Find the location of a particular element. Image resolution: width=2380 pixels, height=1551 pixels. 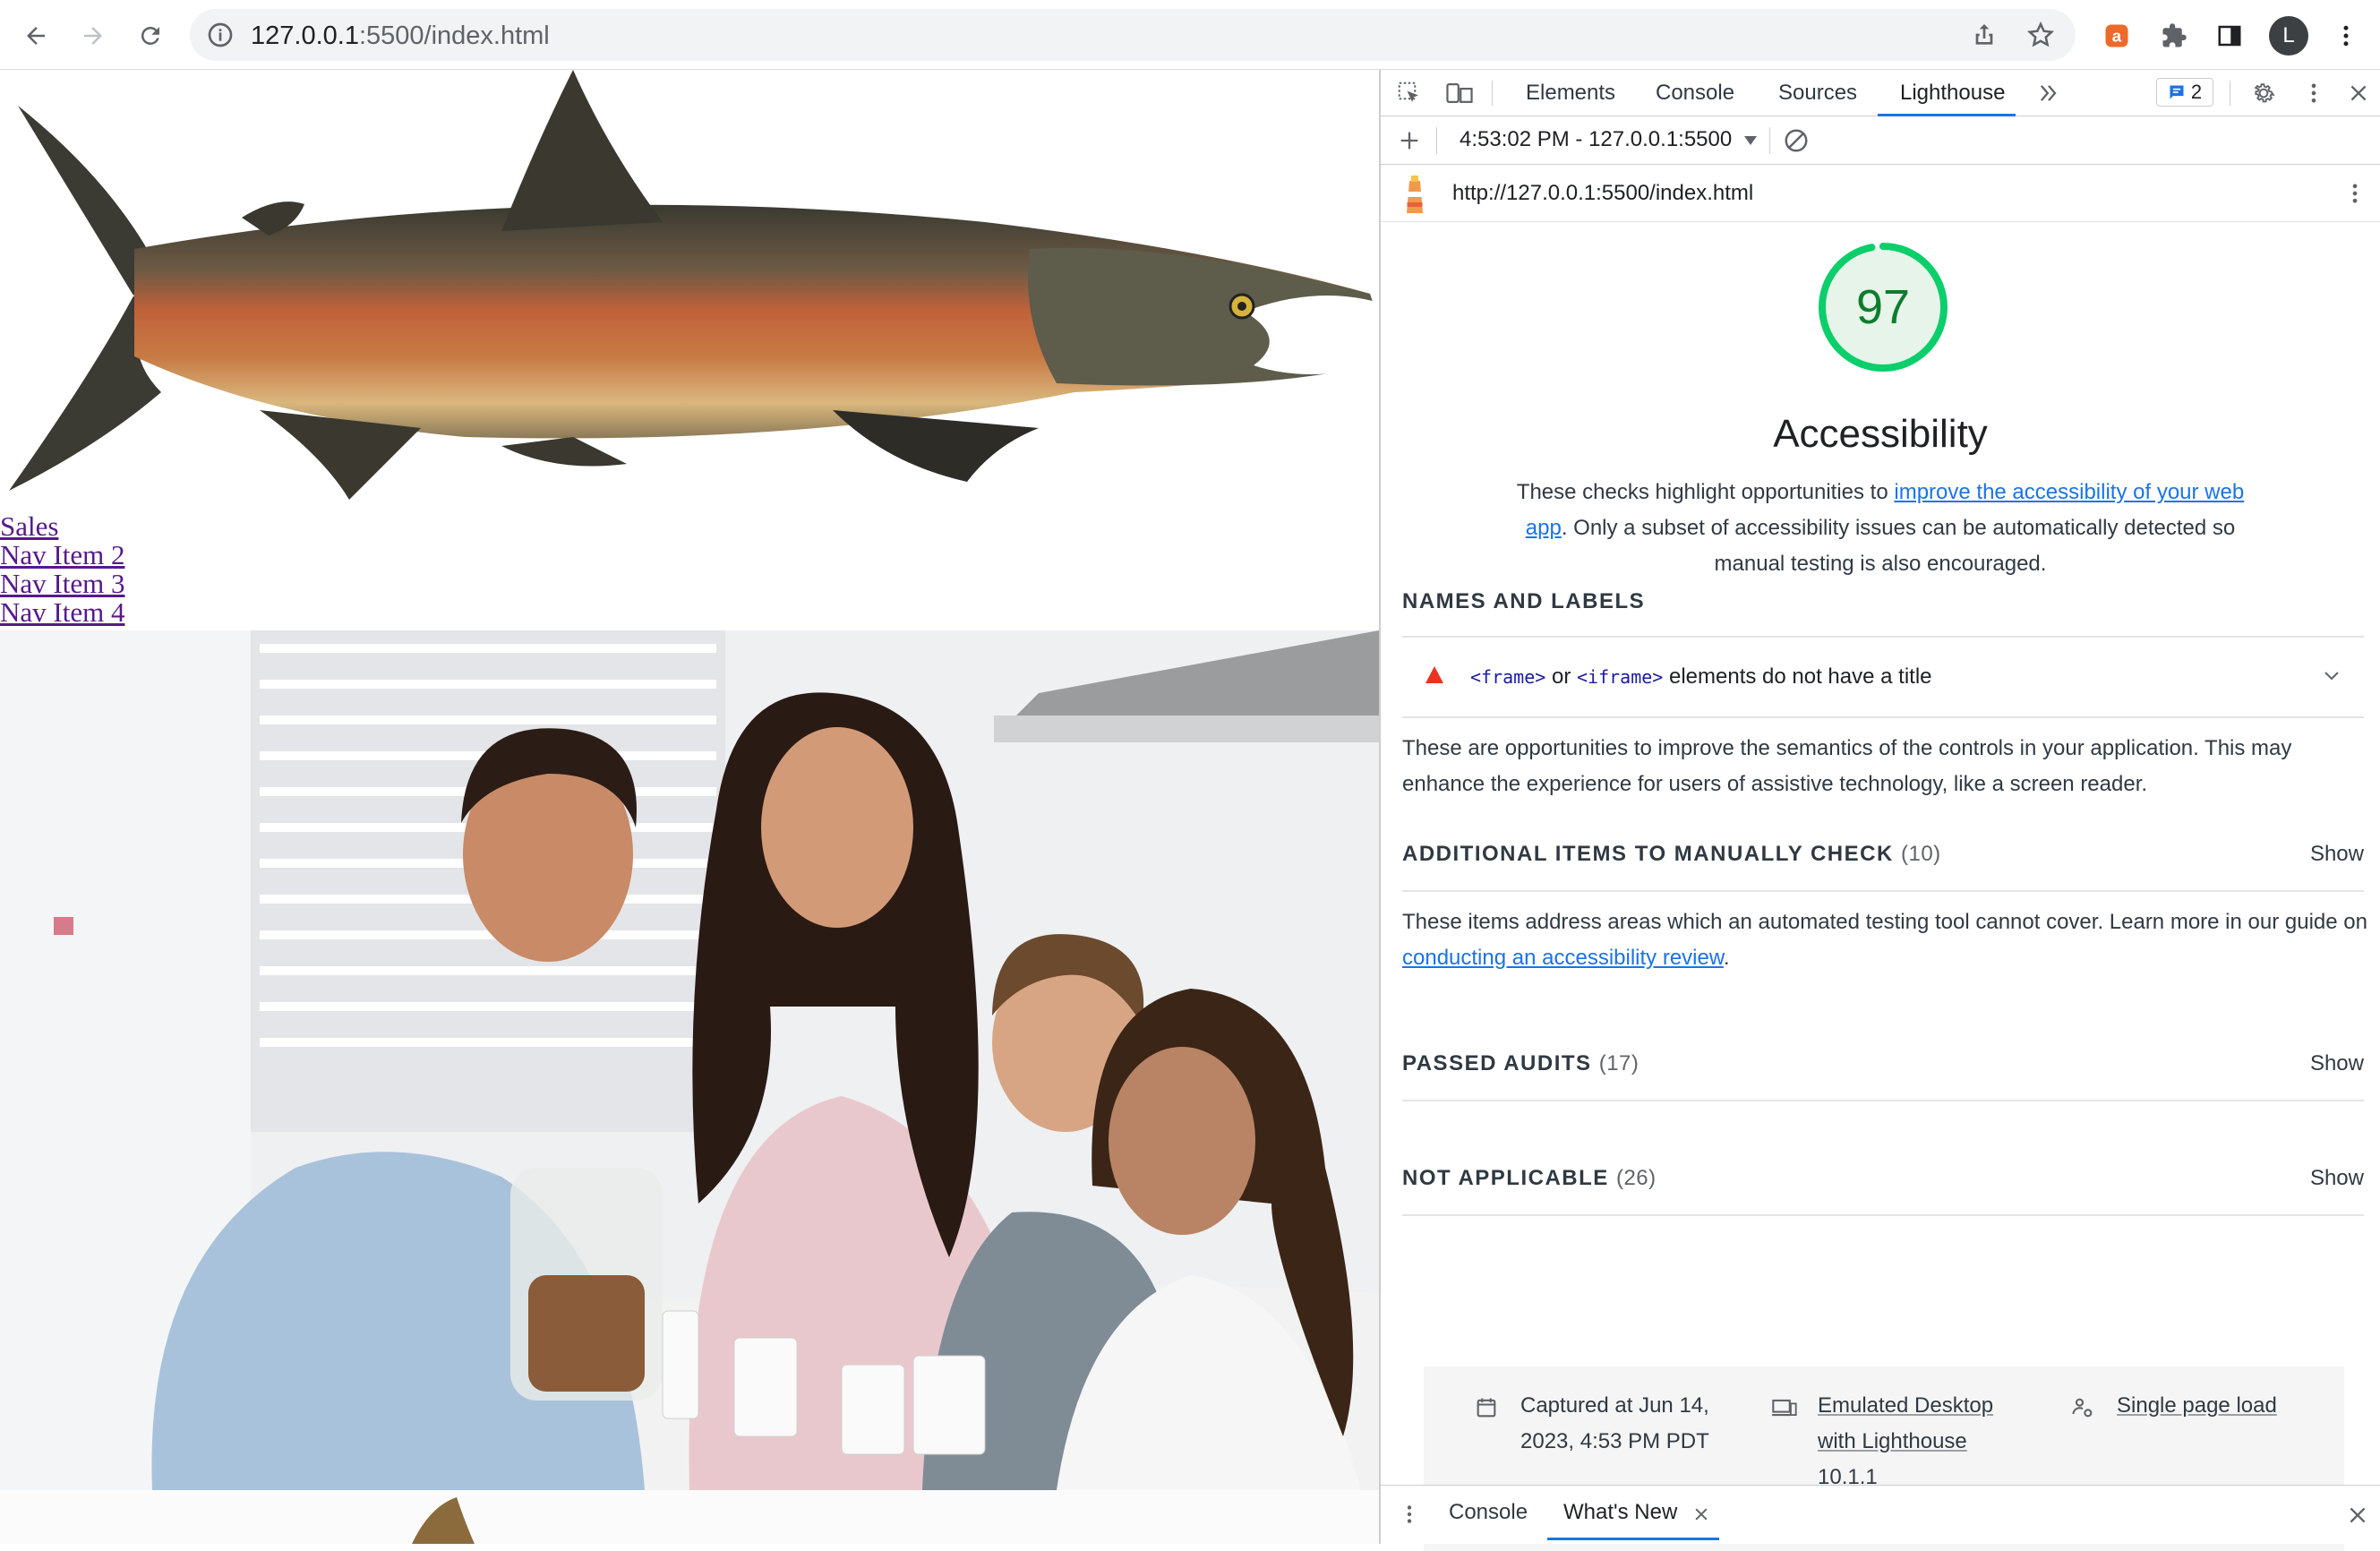

devtools-drawer: Console What's New is located at coordinates (1881, 1514).